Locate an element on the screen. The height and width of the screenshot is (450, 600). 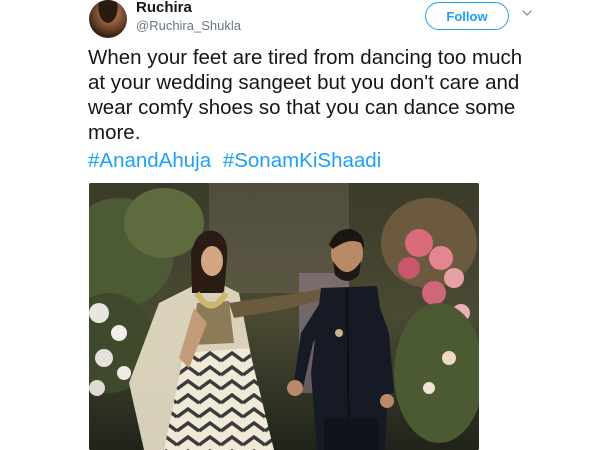
chevron-down-icon is located at coordinates (527, 13).